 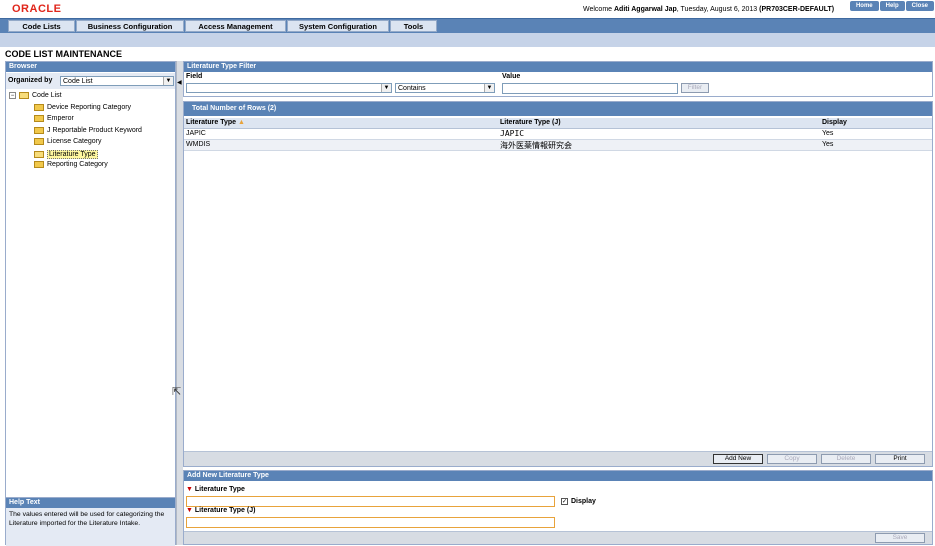 I want to click on menu-code-lists: Code Lists, so click(x=41, y=26).